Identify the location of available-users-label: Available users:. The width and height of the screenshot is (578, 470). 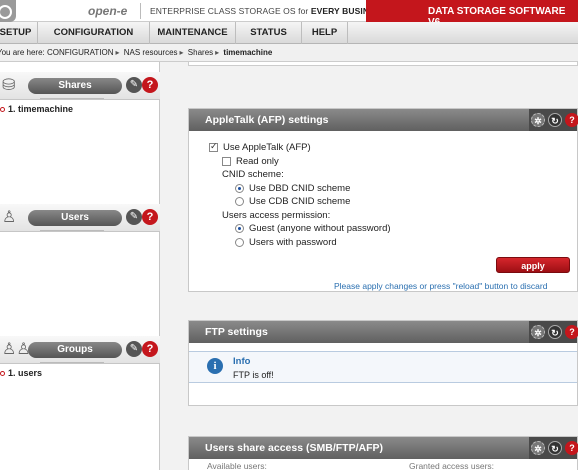
(237, 465).